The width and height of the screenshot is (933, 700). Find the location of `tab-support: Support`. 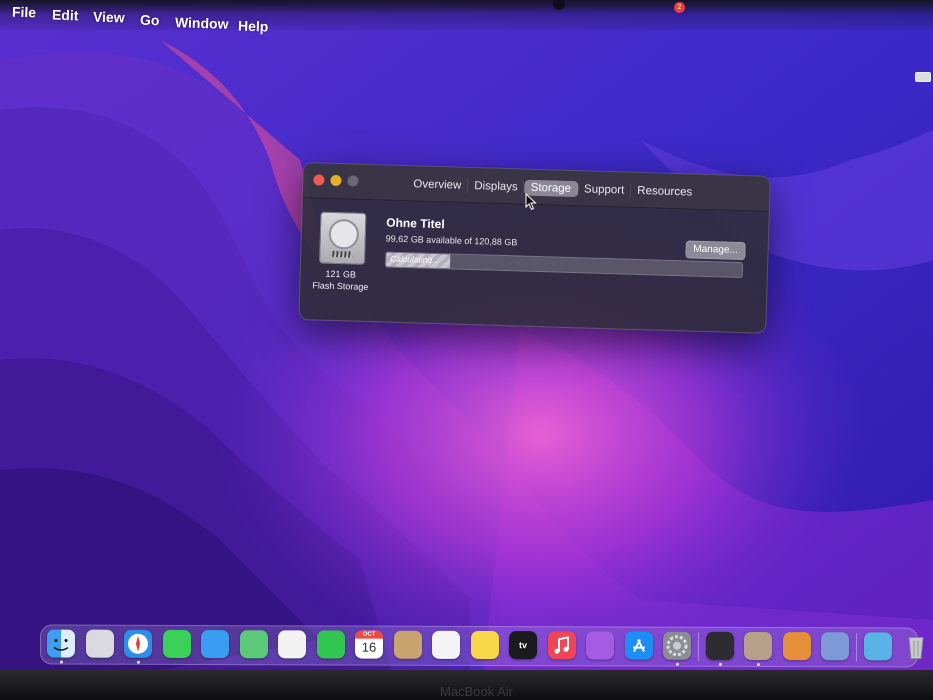

tab-support: Support is located at coordinates (604, 190).